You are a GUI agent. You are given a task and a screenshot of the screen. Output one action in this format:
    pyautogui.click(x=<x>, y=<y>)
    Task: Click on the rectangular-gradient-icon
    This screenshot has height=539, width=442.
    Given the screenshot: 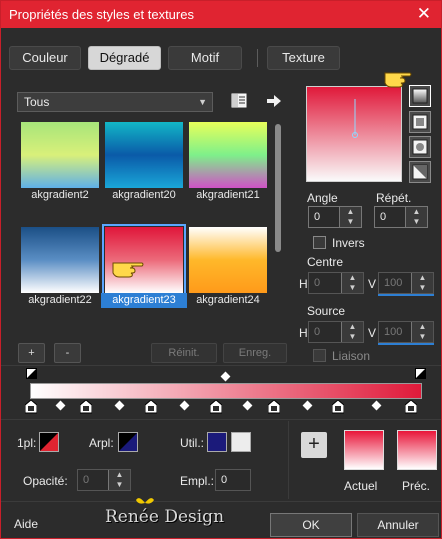 What is the action you would take?
    pyautogui.click(x=420, y=122)
    